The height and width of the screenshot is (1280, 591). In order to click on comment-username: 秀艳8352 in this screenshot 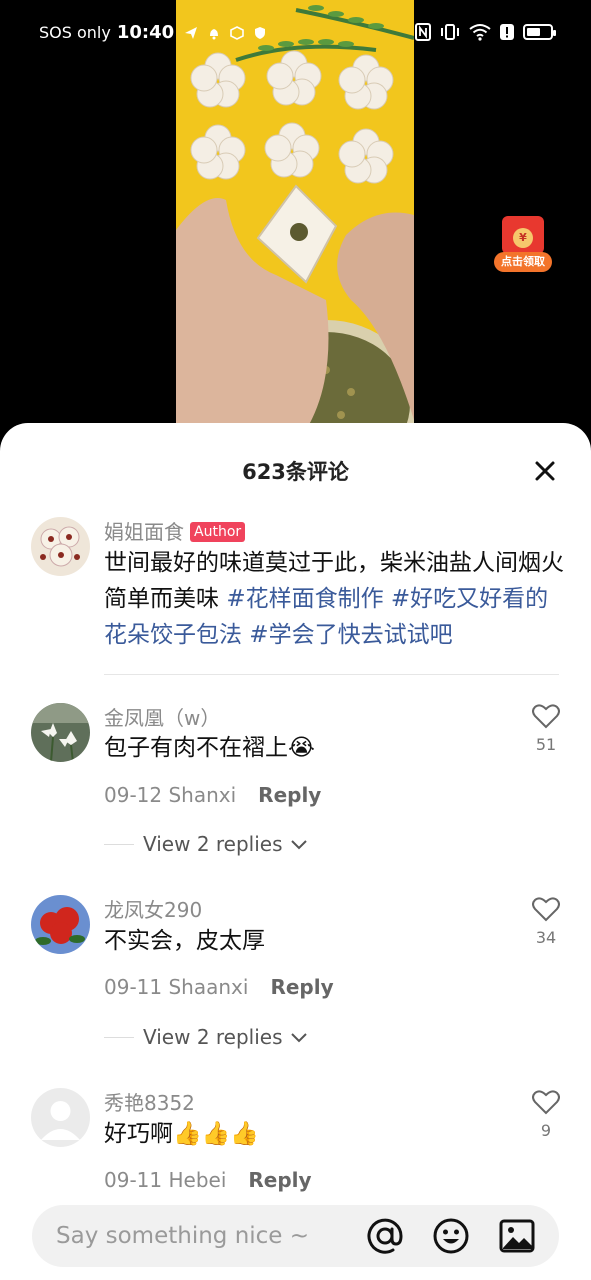, I will do `click(149, 1101)`.